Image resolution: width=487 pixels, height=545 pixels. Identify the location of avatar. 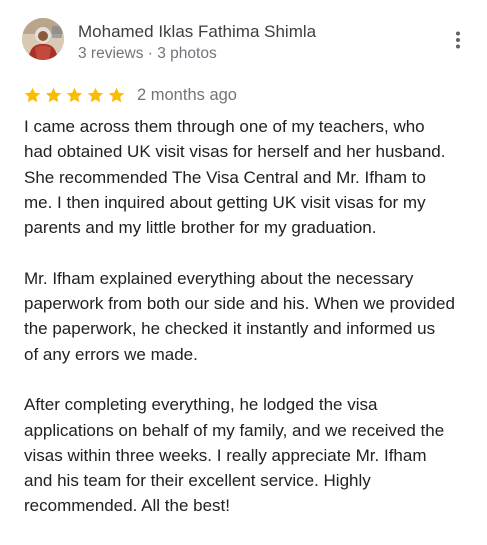
(43, 39).